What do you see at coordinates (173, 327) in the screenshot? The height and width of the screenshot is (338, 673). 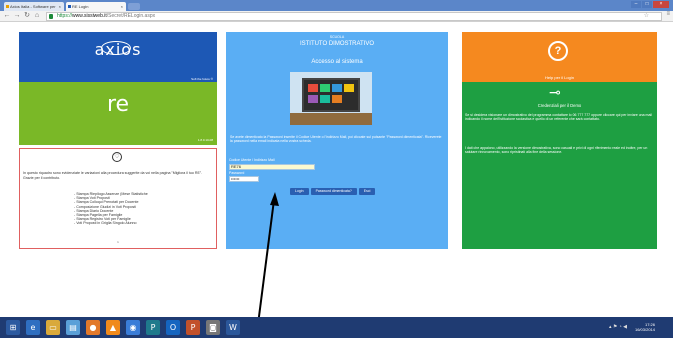 I see `outlook-icon: O` at bounding box center [173, 327].